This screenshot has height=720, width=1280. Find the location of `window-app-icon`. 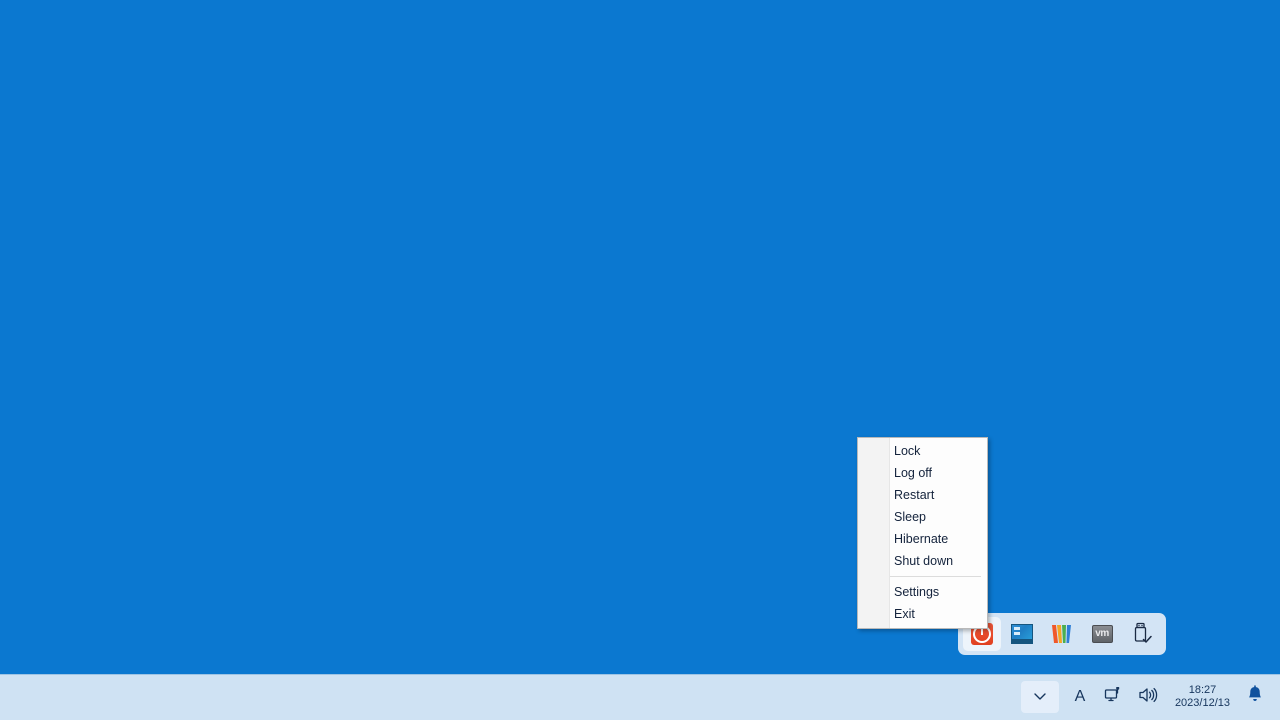

window-app-icon is located at coordinates (1022, 634).